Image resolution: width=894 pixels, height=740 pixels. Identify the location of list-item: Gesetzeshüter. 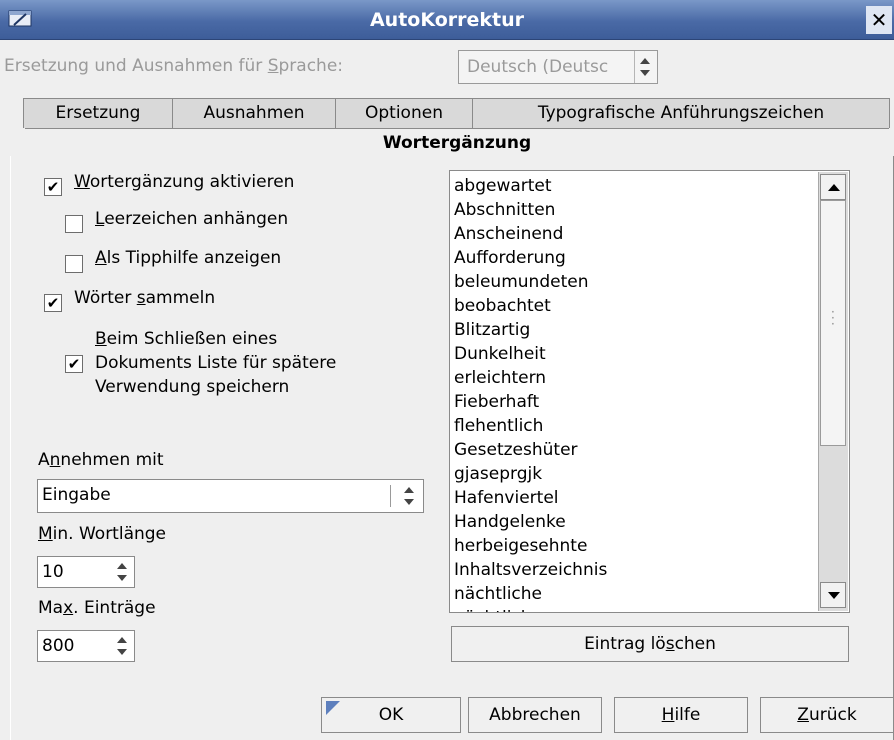
(634, 450).